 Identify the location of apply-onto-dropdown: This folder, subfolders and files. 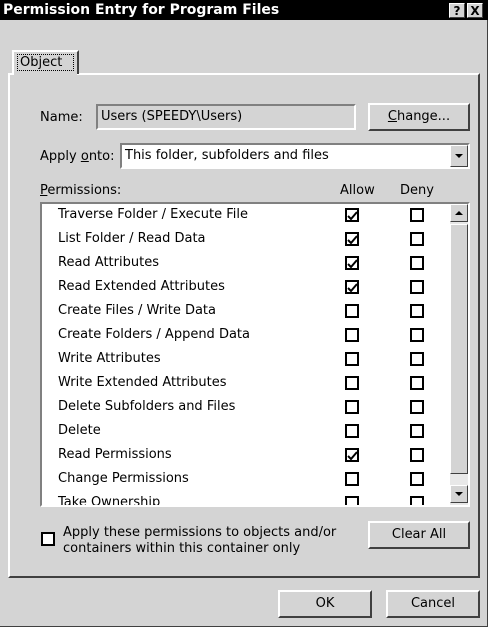
(295, 156).